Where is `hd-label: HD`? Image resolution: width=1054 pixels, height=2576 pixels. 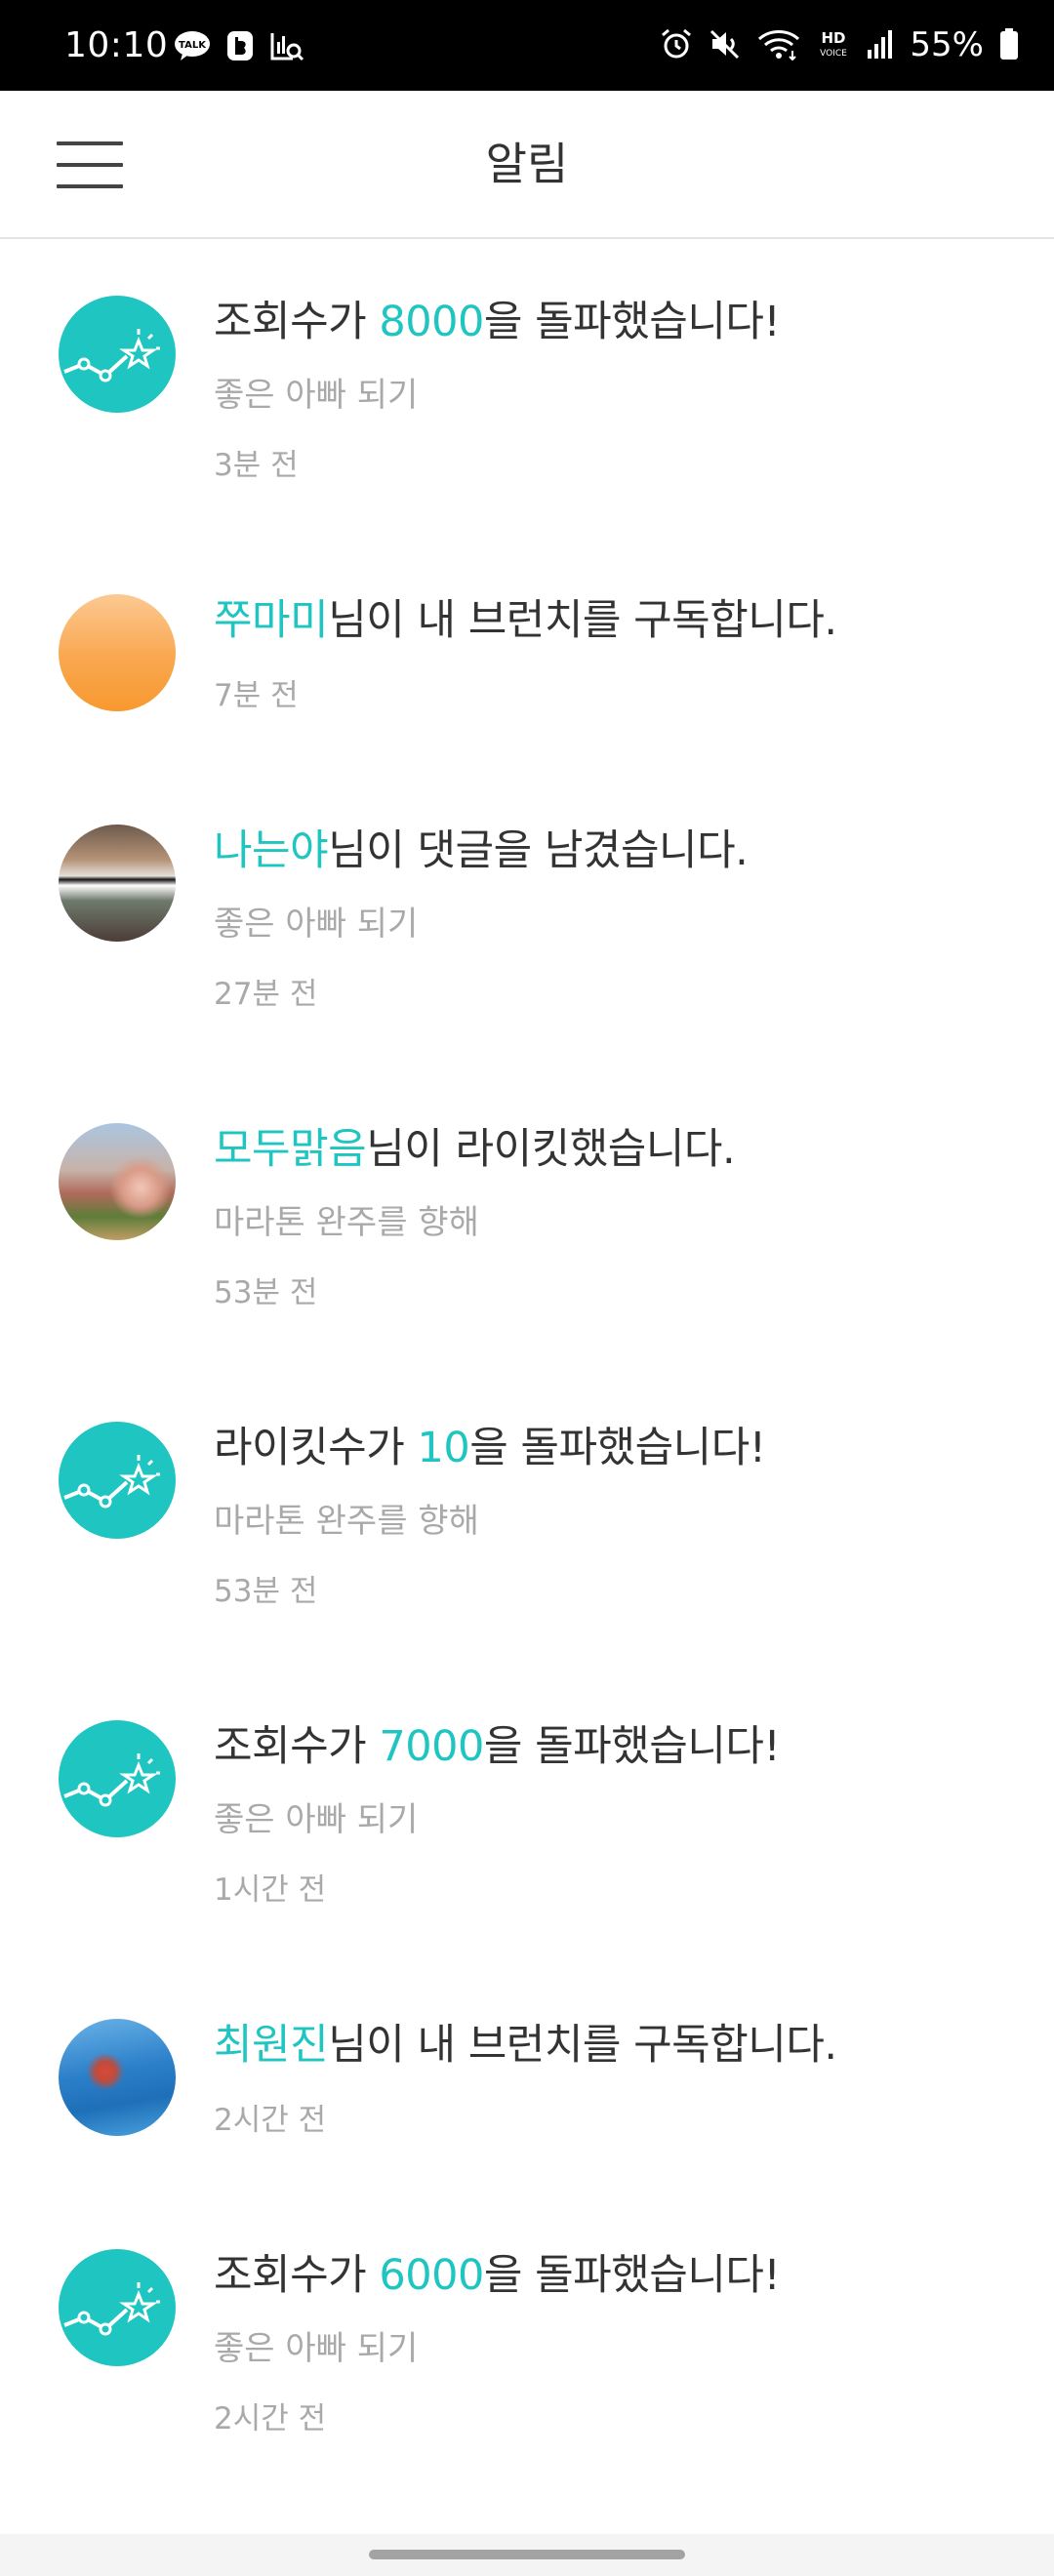 hd-label: HD is located at coordinates (834, 38).